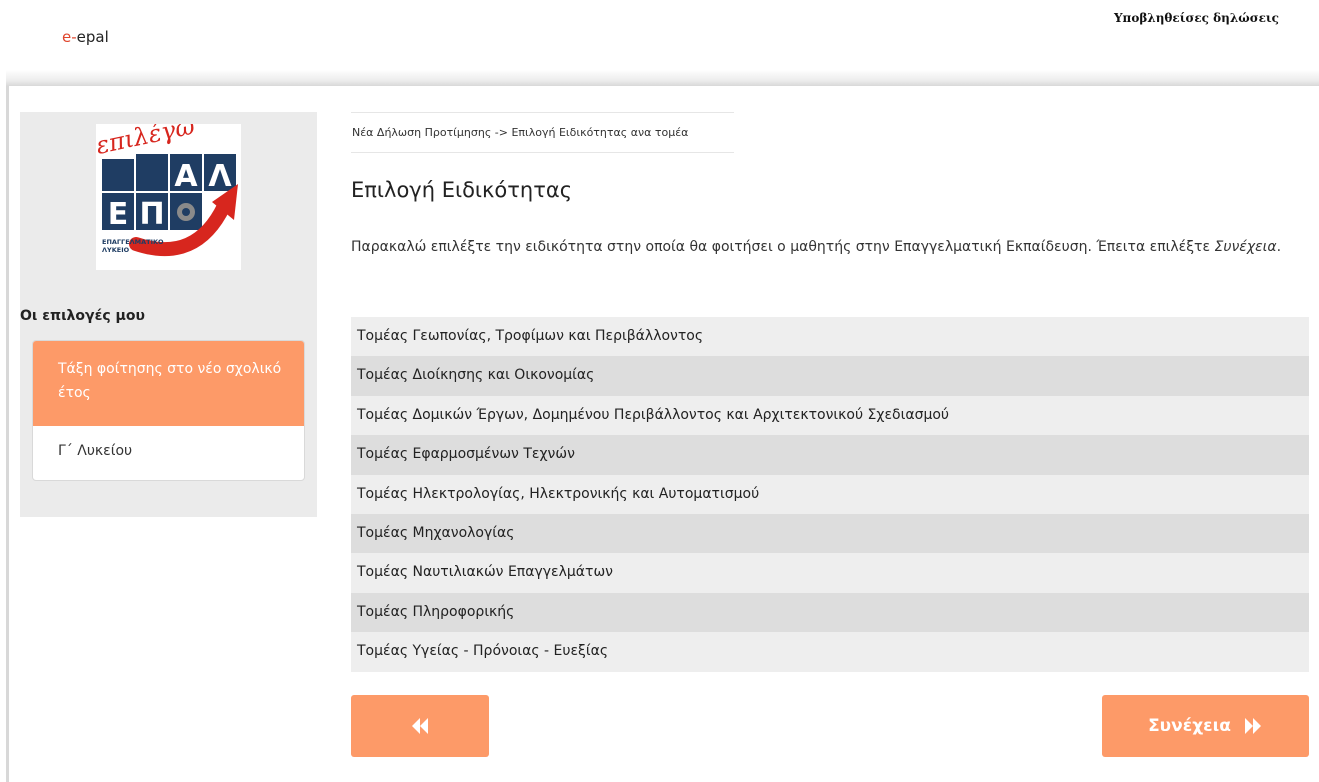  What do you see at coordinates (69, 37) in the screenshot?
I see `brand-prefix: e-` at bounding box center [69, 37].